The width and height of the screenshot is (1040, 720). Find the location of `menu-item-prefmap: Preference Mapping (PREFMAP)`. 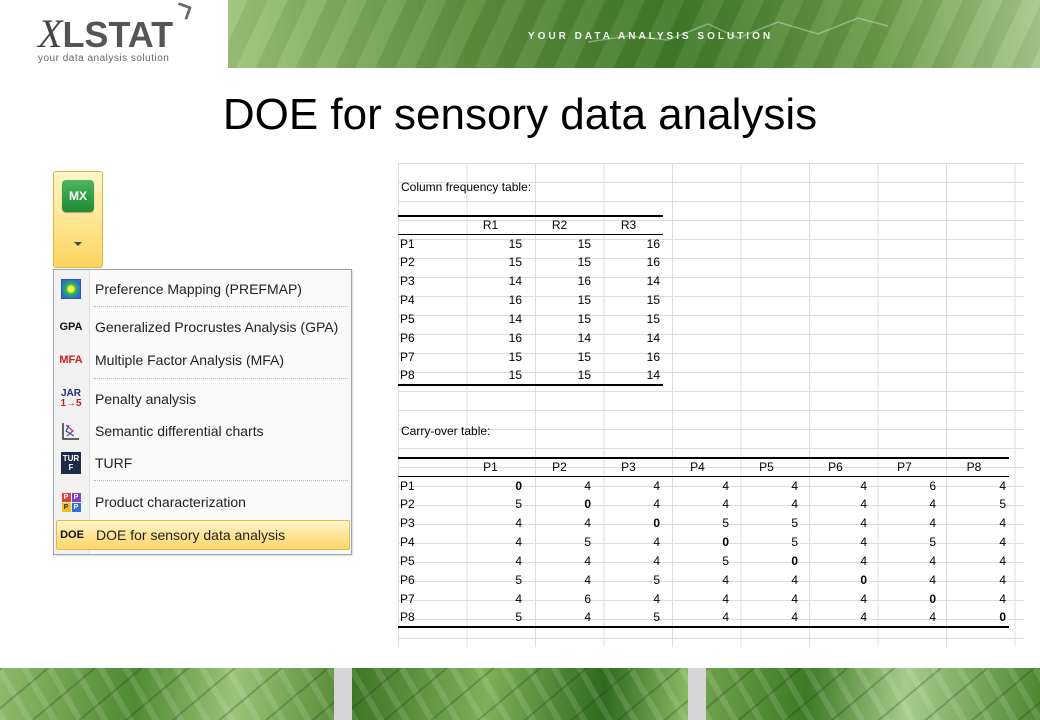

menu-item-prefmap: Preference Mapping (PREFMAP) is located at coordinates (203, 289).